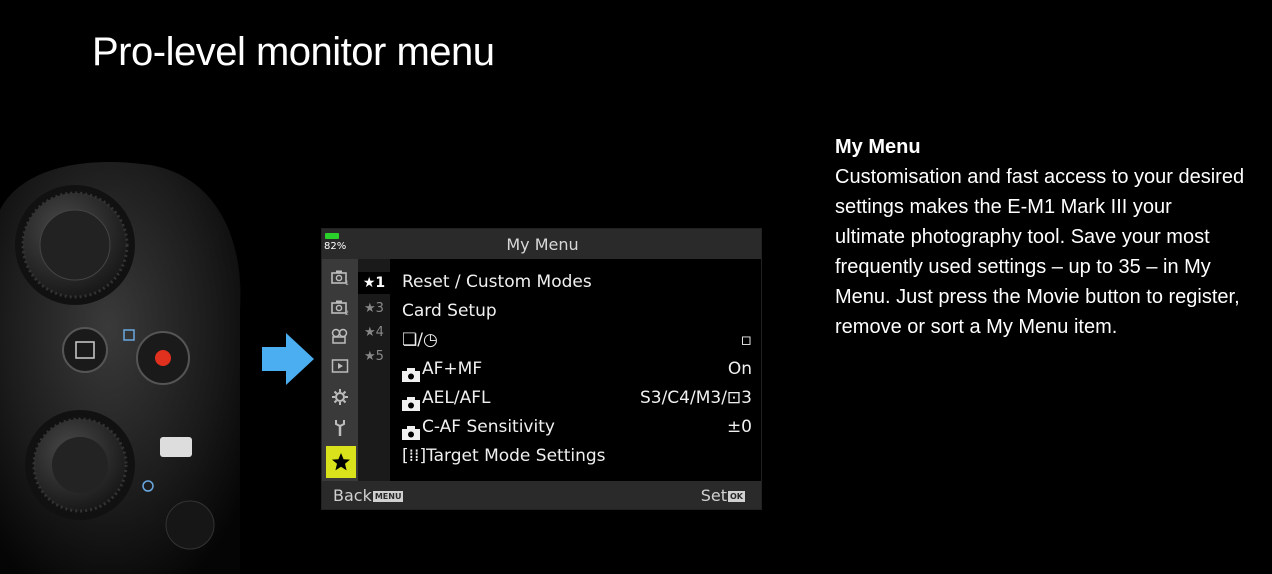 The height and width of the screenshot is (574, 1272). I want to click on monitor-footer: Back MENU Set OK, so click(541, 495).